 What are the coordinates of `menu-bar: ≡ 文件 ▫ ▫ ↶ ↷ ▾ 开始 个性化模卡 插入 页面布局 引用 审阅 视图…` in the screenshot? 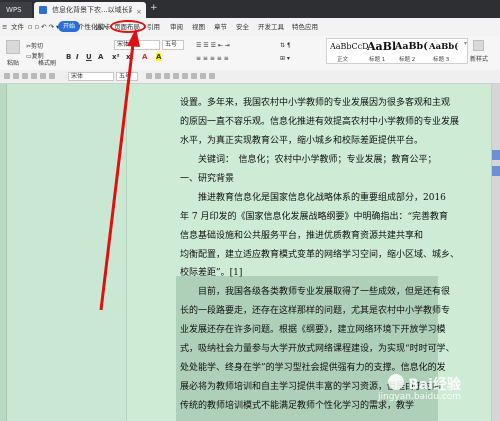 It's located at (250, 27).